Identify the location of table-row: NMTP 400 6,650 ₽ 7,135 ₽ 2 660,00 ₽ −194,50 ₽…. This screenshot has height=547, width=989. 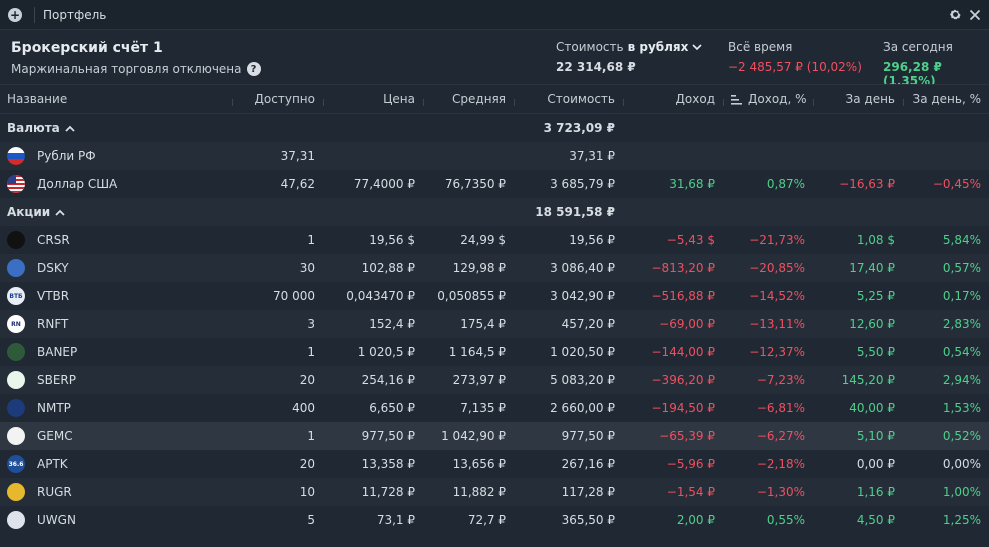
(494, 408).